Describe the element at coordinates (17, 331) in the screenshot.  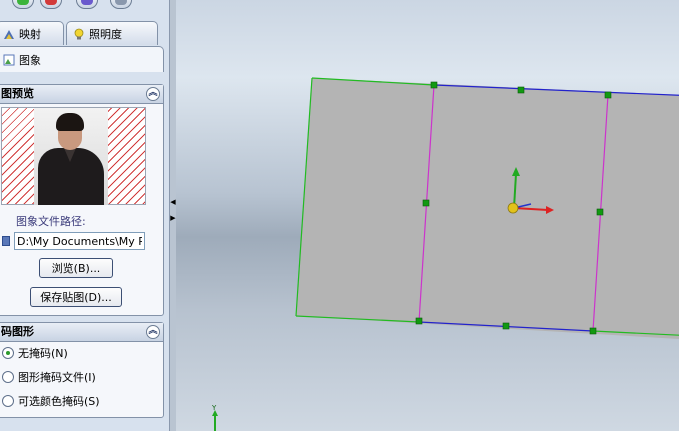
I see `mask-title: 码图形` at that location.